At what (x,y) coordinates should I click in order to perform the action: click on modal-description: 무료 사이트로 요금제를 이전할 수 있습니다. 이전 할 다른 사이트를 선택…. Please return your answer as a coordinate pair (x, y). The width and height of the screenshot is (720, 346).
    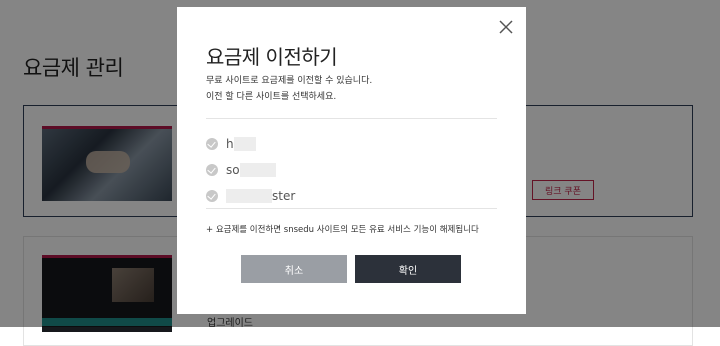
    Looking at the image, I should click on (289, 89).